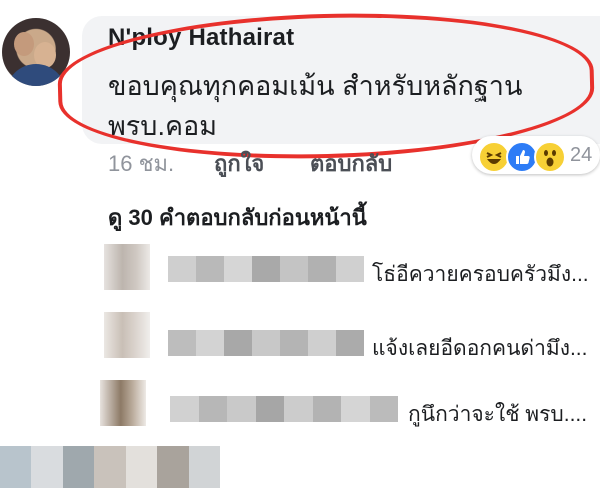 The image size is (600, 488). I want to click on reply-link: ตอบกลับ, so click(351, 163).